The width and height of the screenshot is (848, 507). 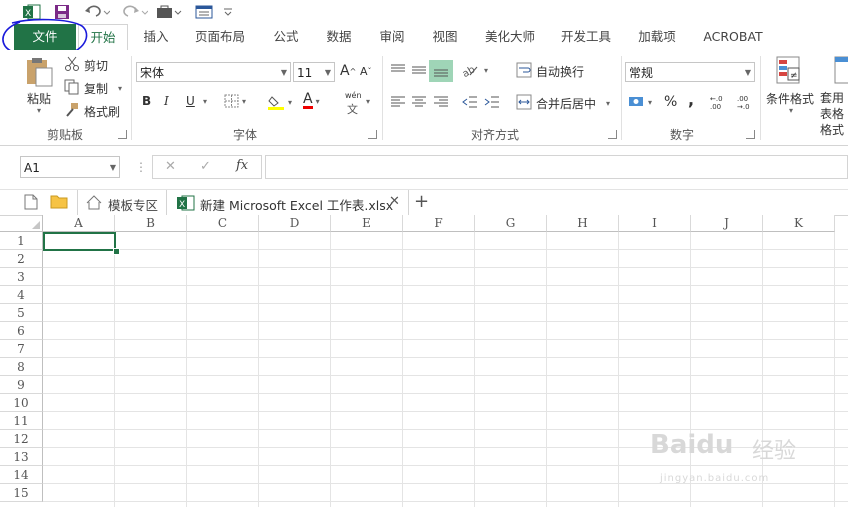 What do you see at coordinates (166, 101) in the screenshot?
I see `italic-button: I` at bounding box center [166, 101].